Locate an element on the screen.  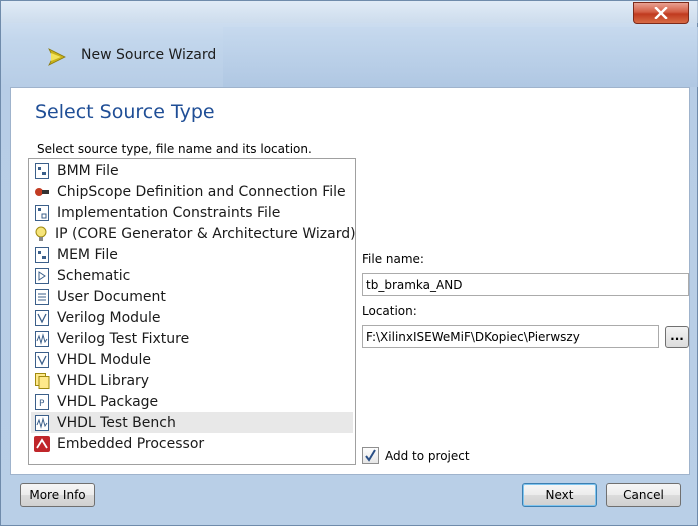
add-to-project-label: Add to project is located at coordinates (427, 456).